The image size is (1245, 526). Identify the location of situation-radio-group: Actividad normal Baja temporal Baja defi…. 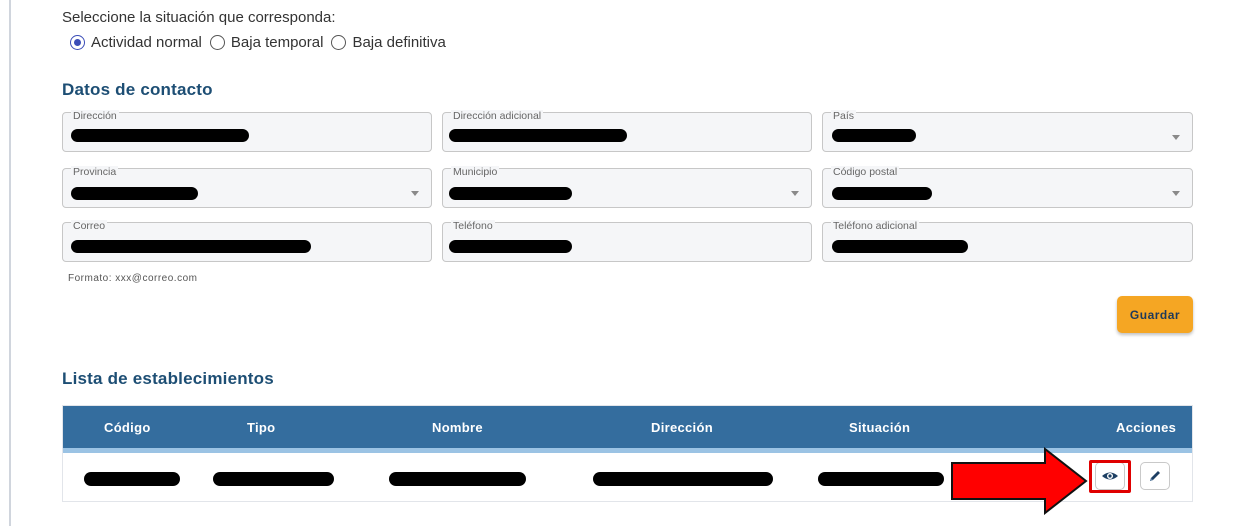
(262, 42).